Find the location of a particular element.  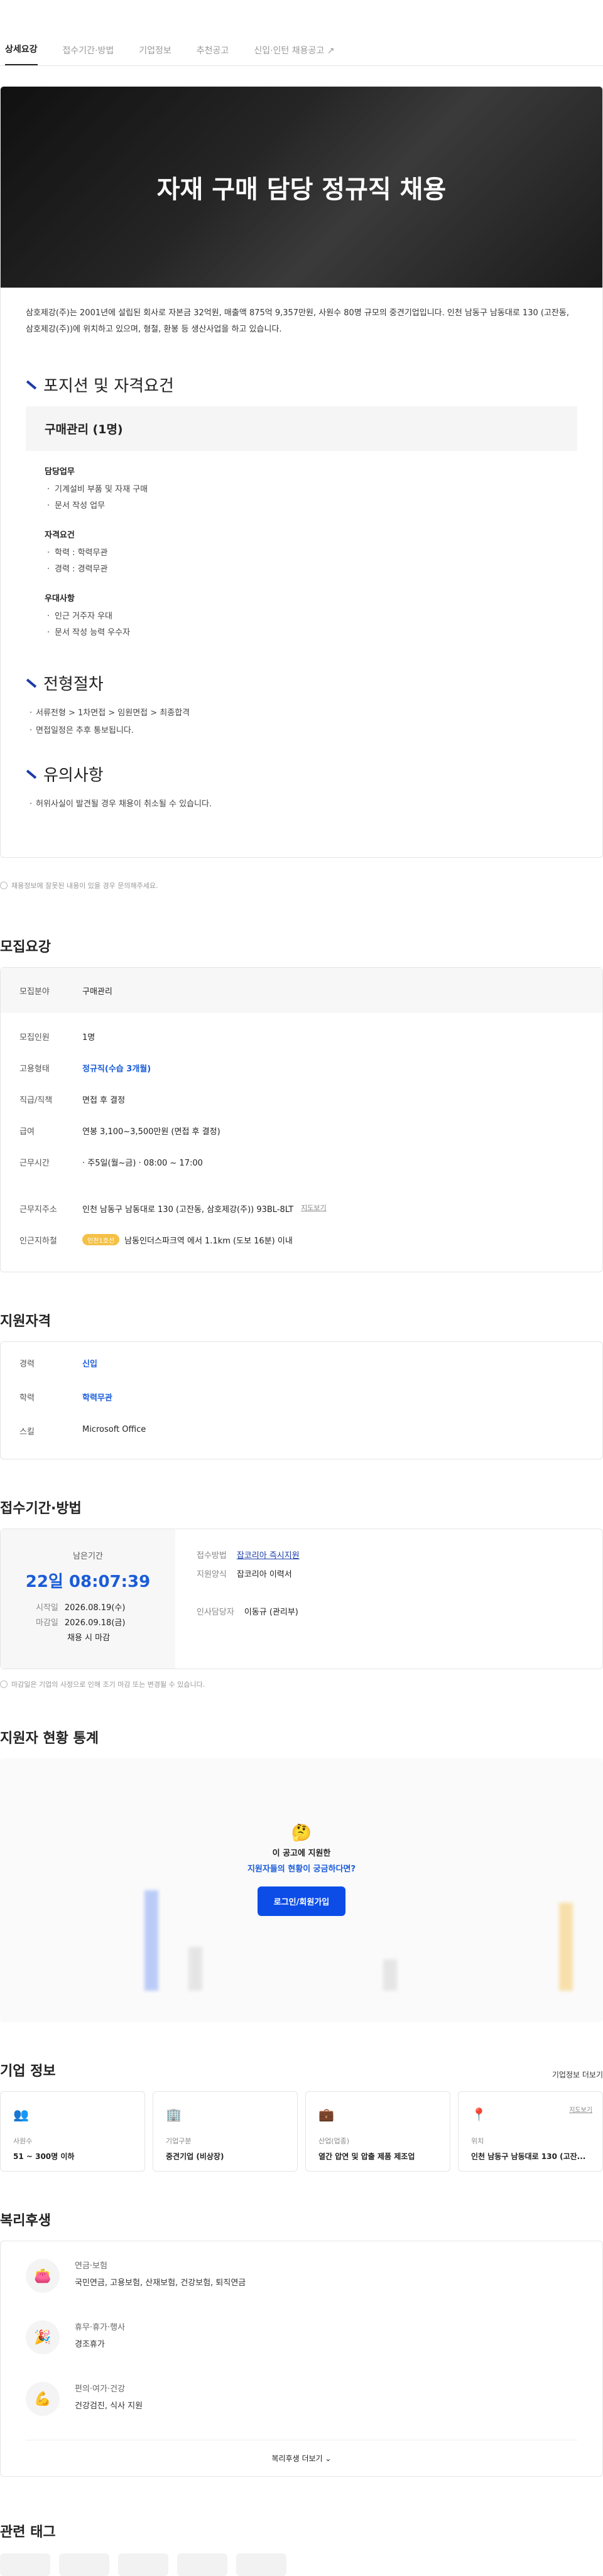

recruit-row: 모집분야 구매관리 is located at coordinates (301, 990).